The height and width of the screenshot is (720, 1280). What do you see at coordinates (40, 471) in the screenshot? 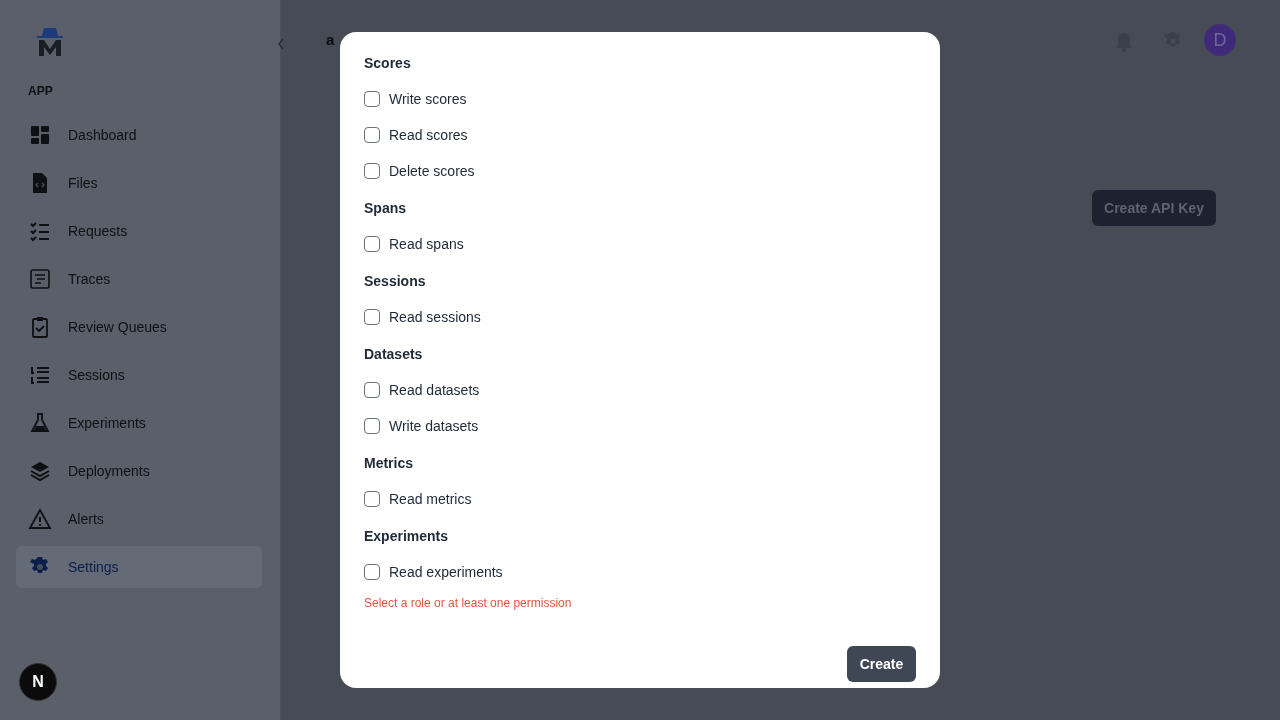
I see `layers-icon` at bounding box center [40, 471].